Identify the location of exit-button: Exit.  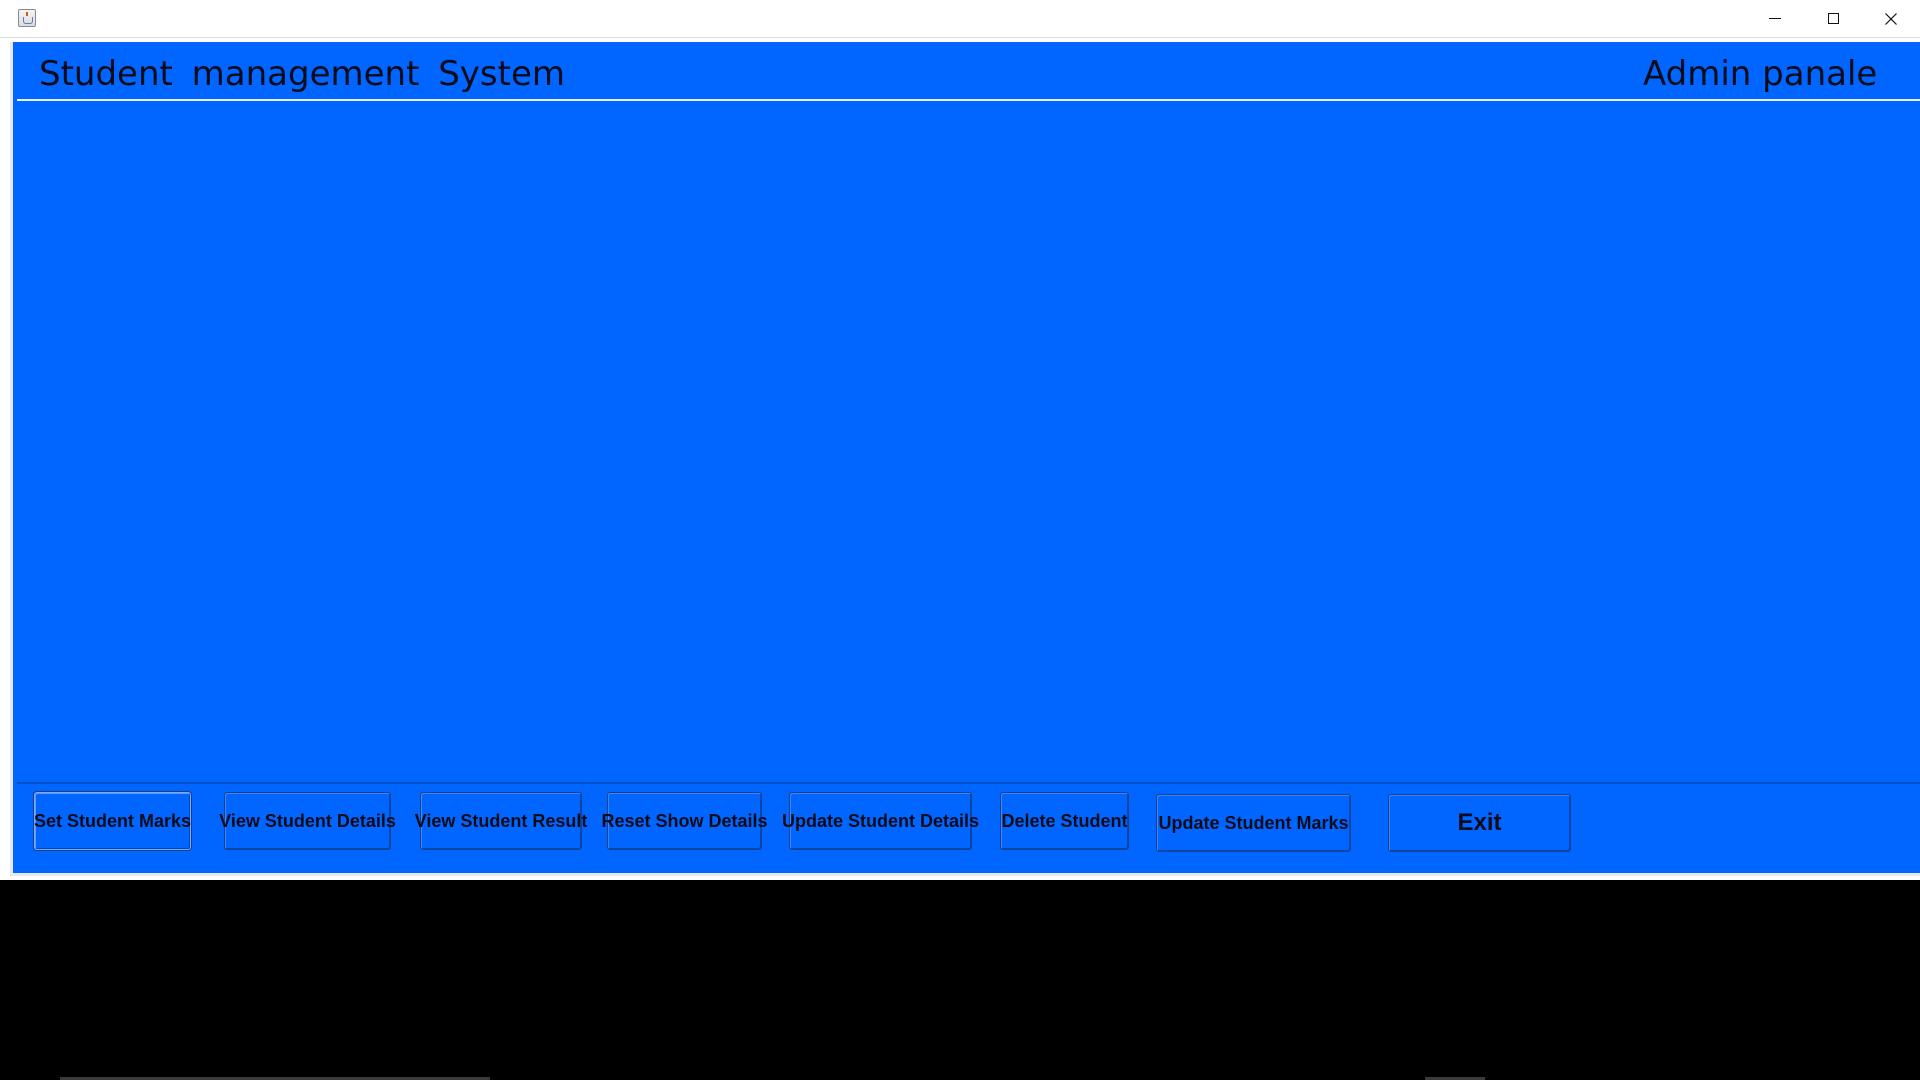
(1479, 823).